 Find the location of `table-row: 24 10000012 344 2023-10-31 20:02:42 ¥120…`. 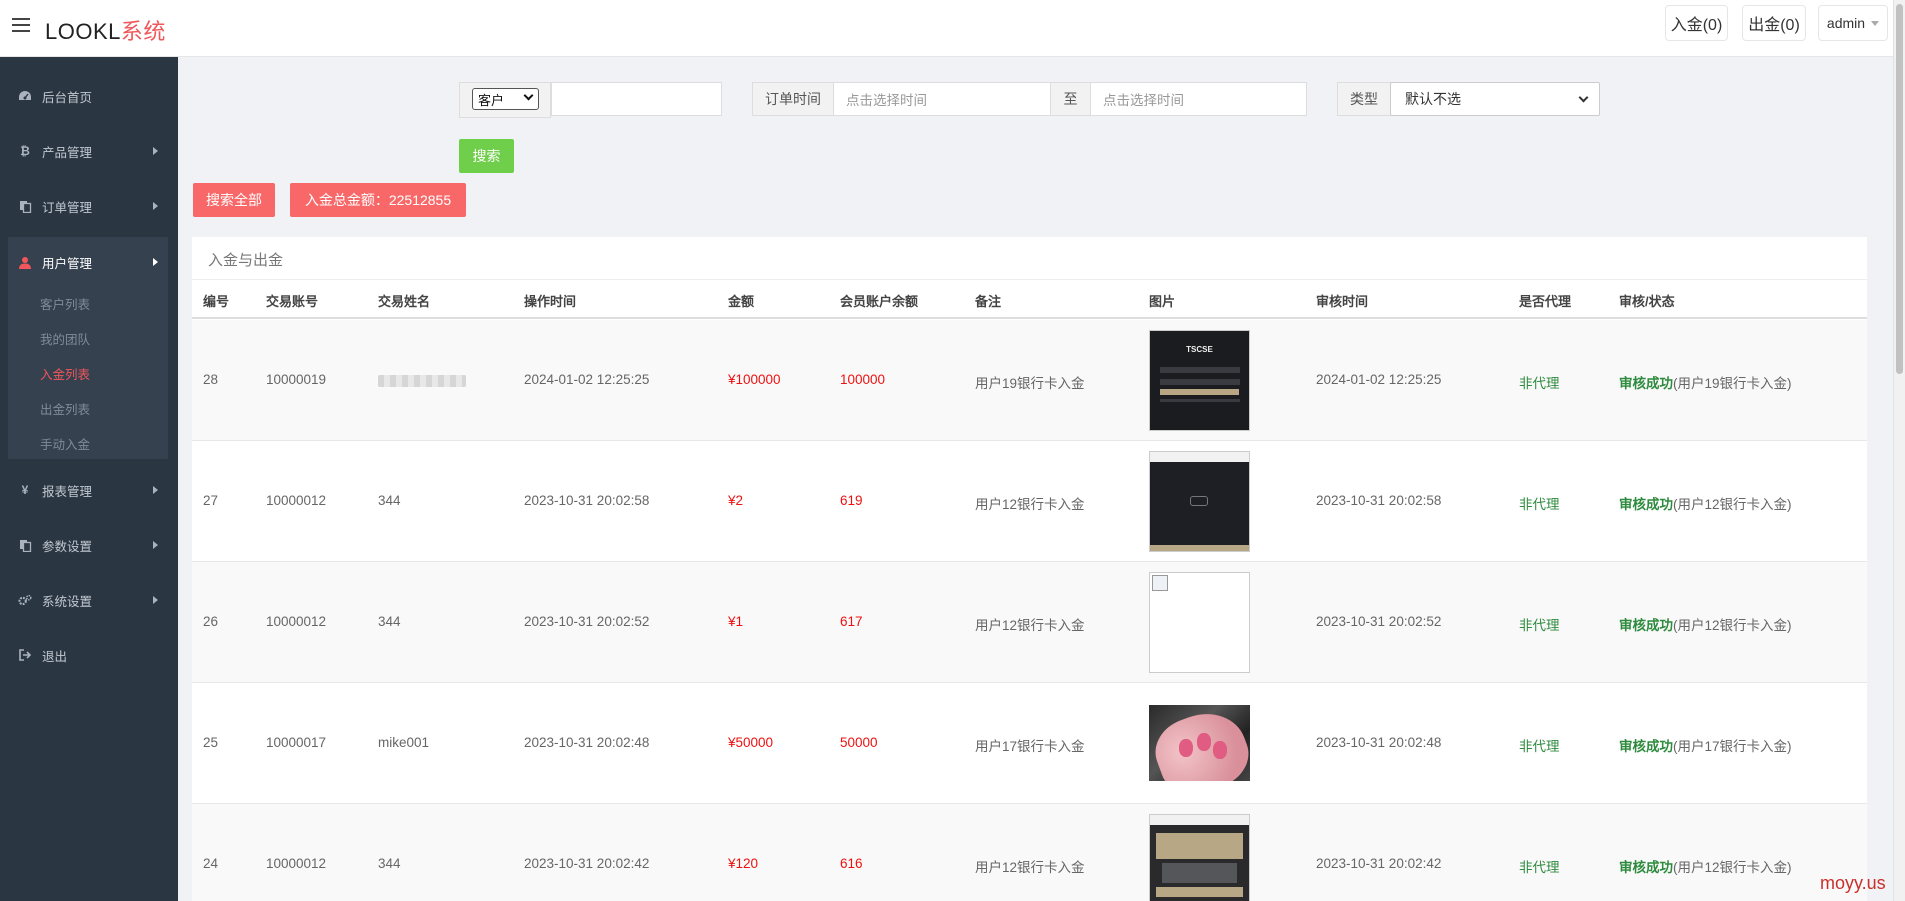

table-row: 24 10000012 344 2023-10-31 20:02:42 ¥120… is located at coordinates (1029, 852).